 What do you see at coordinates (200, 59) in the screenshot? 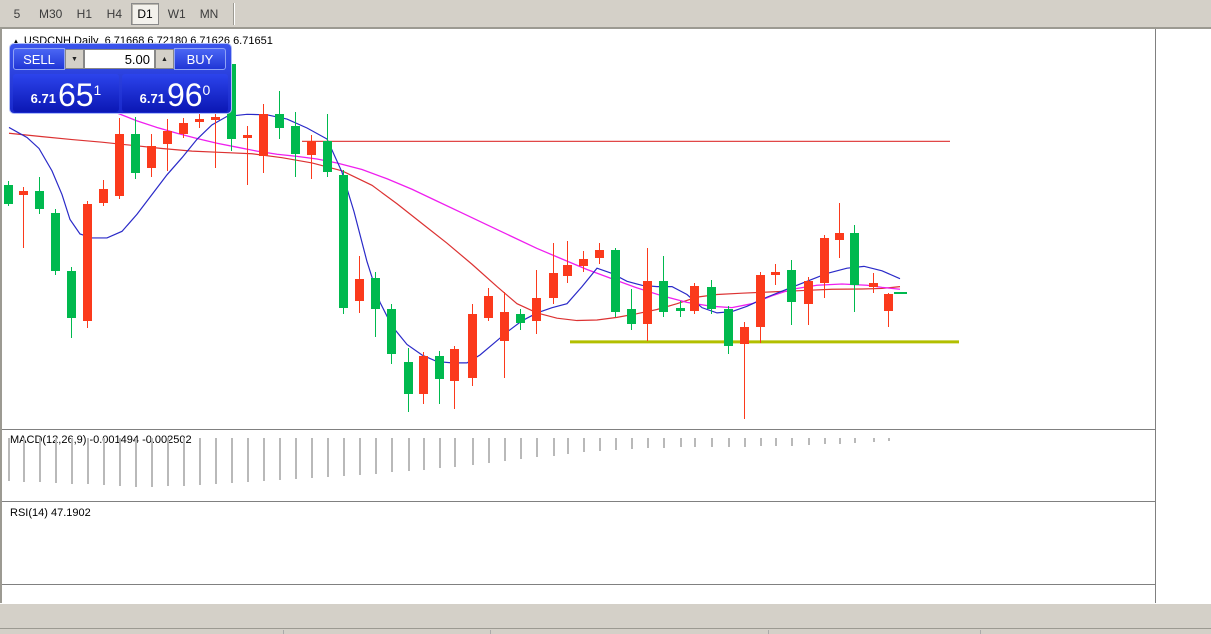
I see `buy-button: BUY` at bounding box center [200, 59].